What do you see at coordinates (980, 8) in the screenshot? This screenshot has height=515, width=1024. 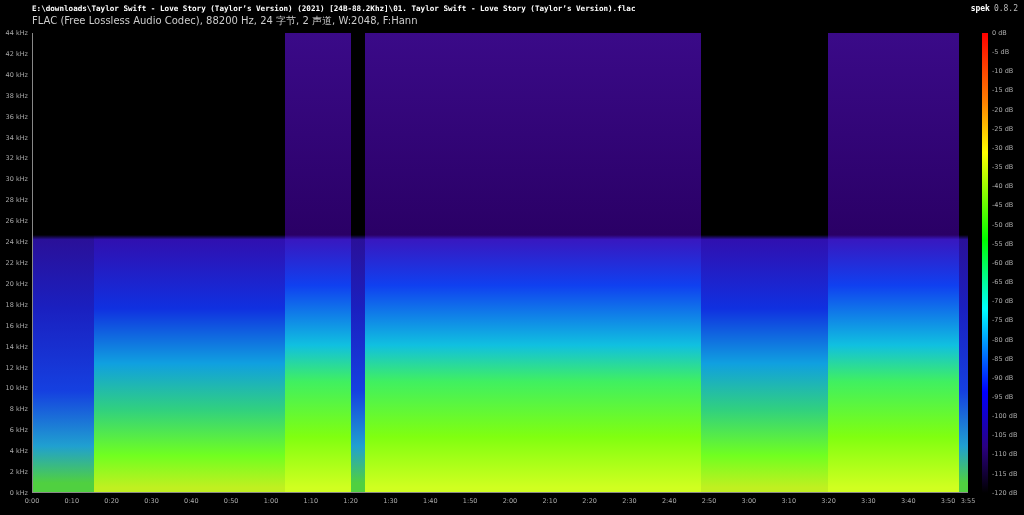 I see `app-name: spek` at bounding box center [980, 8].